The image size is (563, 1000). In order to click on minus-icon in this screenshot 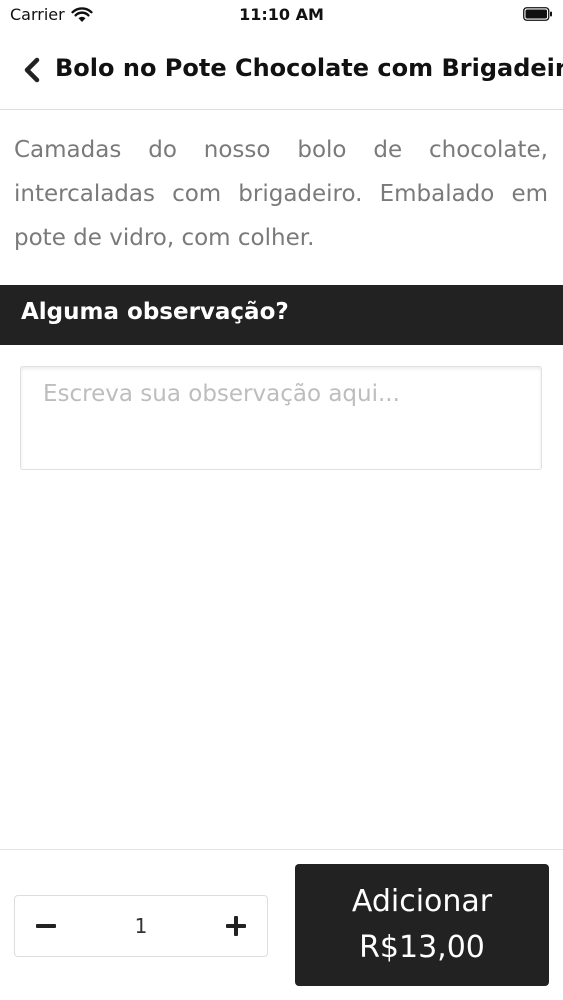, I will do `click(46, 926)`.